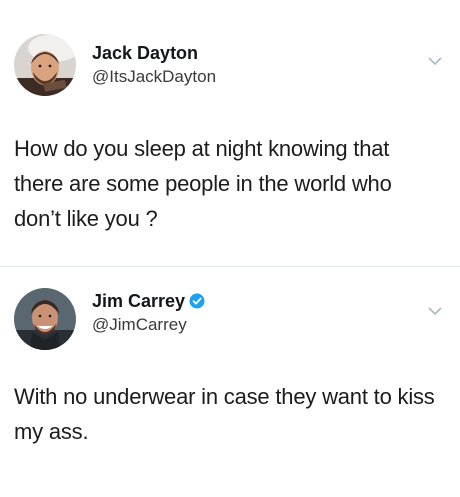 The width and height of the screenshot is (460, 497). I want to click on verified-badge-icon, so click(197, 301).